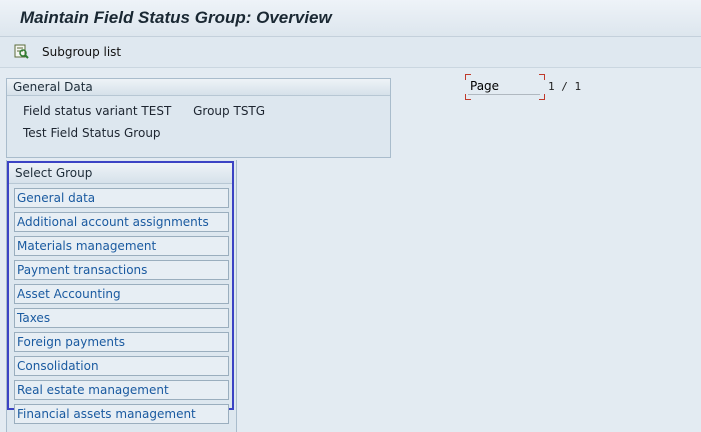 The width and height of the screenshot is (701, 432). Describe the element at coordinates (121, 342) in the screenshot. I see `group-item-foreign-payments: Foreign payments` at that location.